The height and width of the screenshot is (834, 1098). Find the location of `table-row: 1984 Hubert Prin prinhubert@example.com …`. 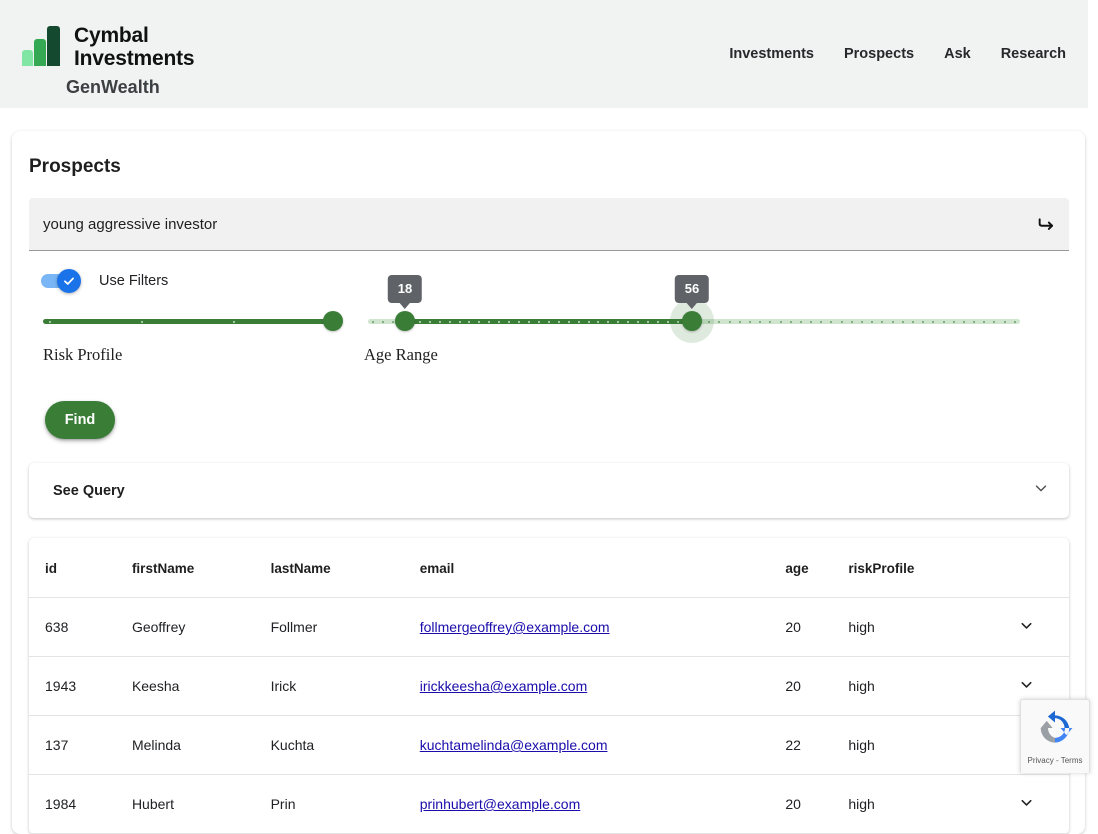

table-row: 1984 Hubert Prin prinhubert@example.com … is located at coordinates (549, 804).